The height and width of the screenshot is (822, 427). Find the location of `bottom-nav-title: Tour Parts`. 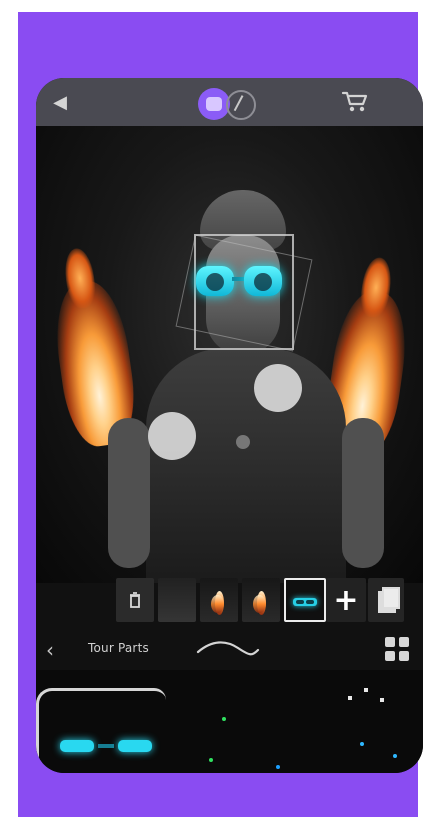

bottom-nav-title: Tour Parts is located at coordinates (118, 648).